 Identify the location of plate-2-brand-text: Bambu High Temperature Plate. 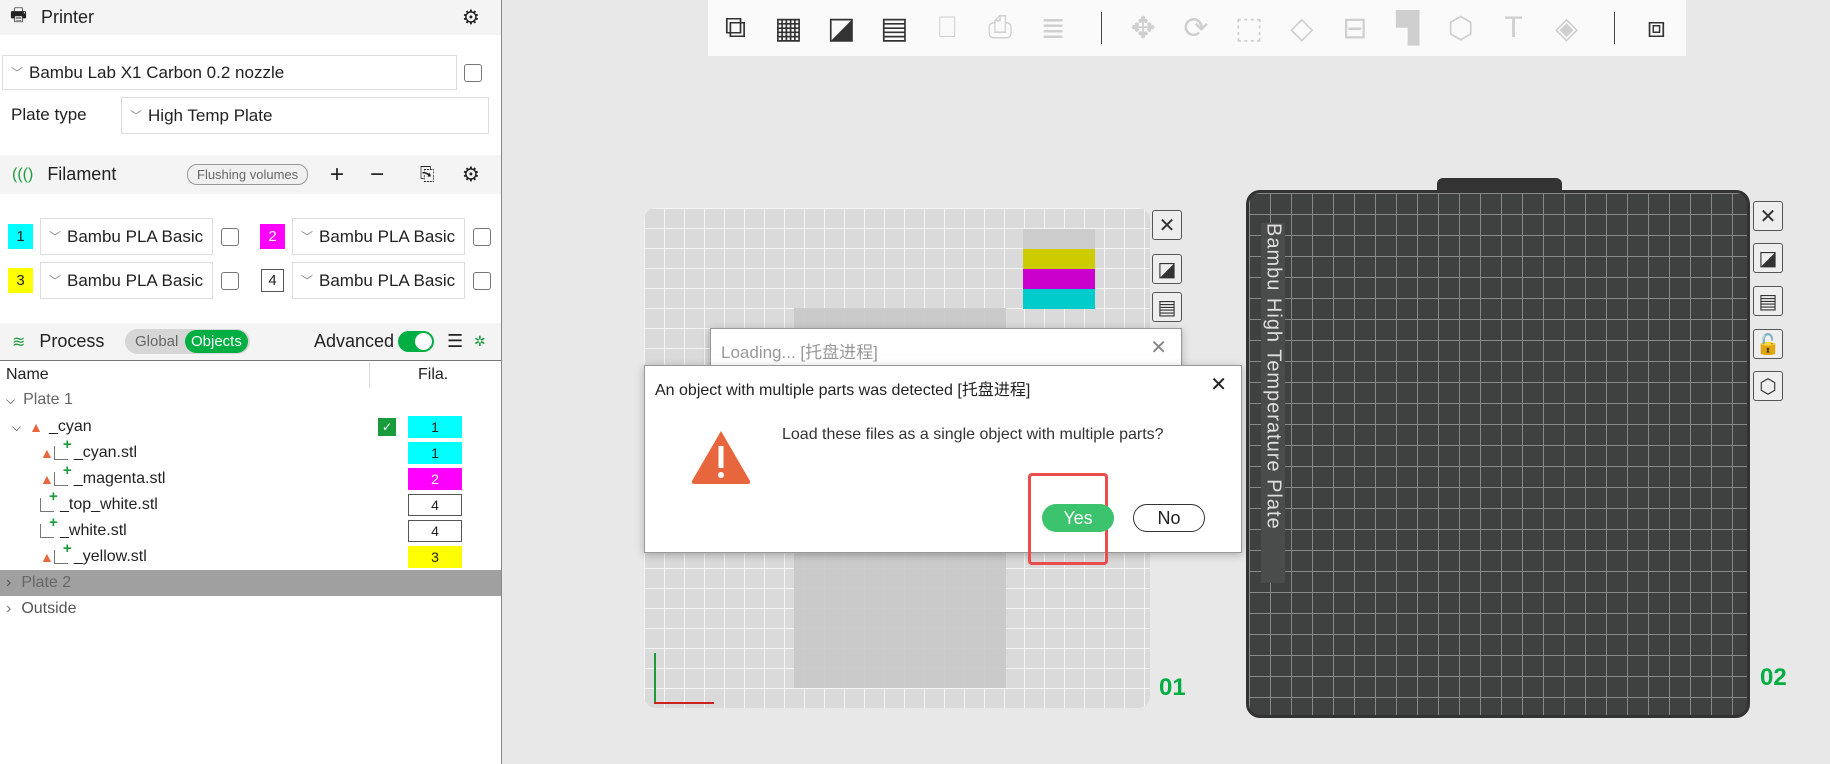
(1273, 403).